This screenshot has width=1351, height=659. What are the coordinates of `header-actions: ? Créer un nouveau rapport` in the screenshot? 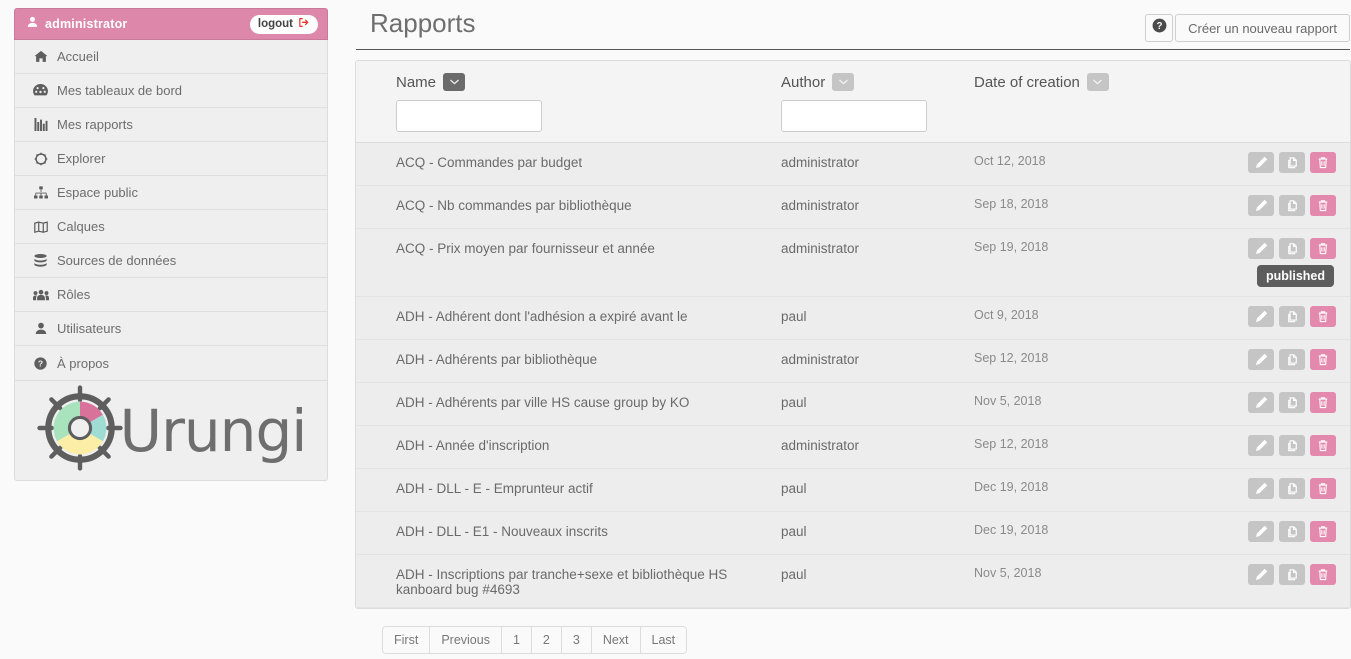 It's located at (1247, 25).